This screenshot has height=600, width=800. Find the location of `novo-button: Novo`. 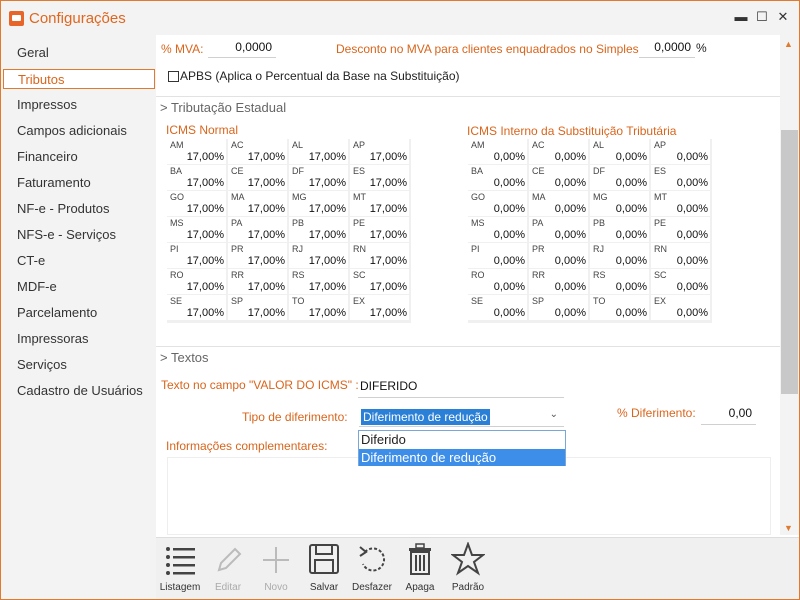

novo-button: Novo is located at coordinates (276, 569).